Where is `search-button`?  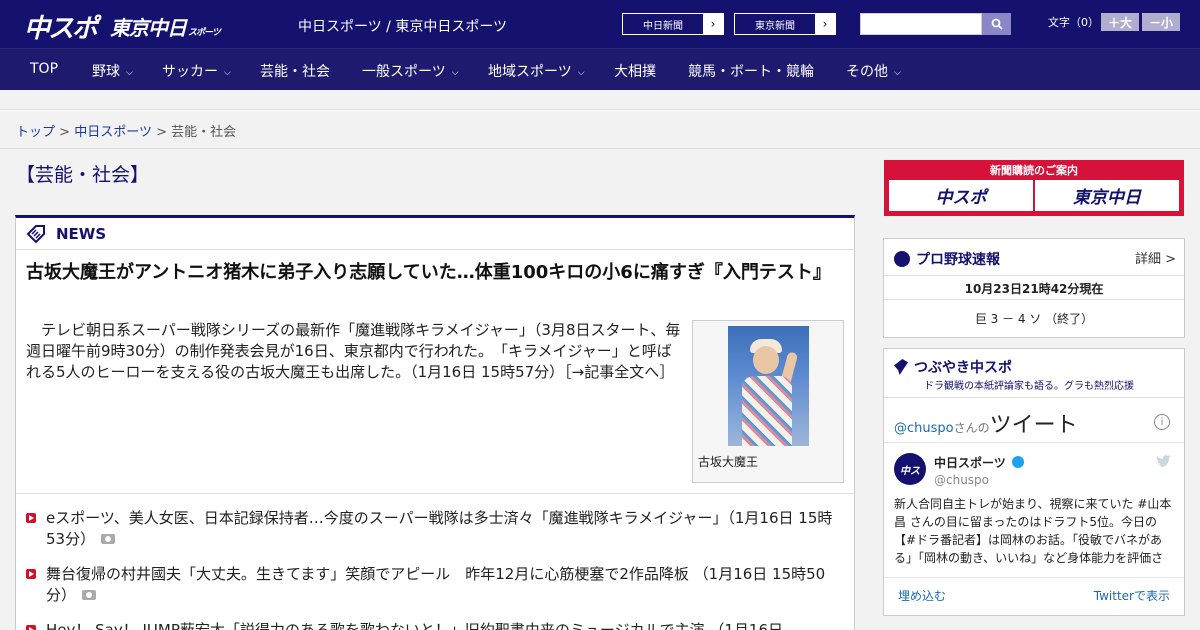 search-button is located at coordinates (996, 24).